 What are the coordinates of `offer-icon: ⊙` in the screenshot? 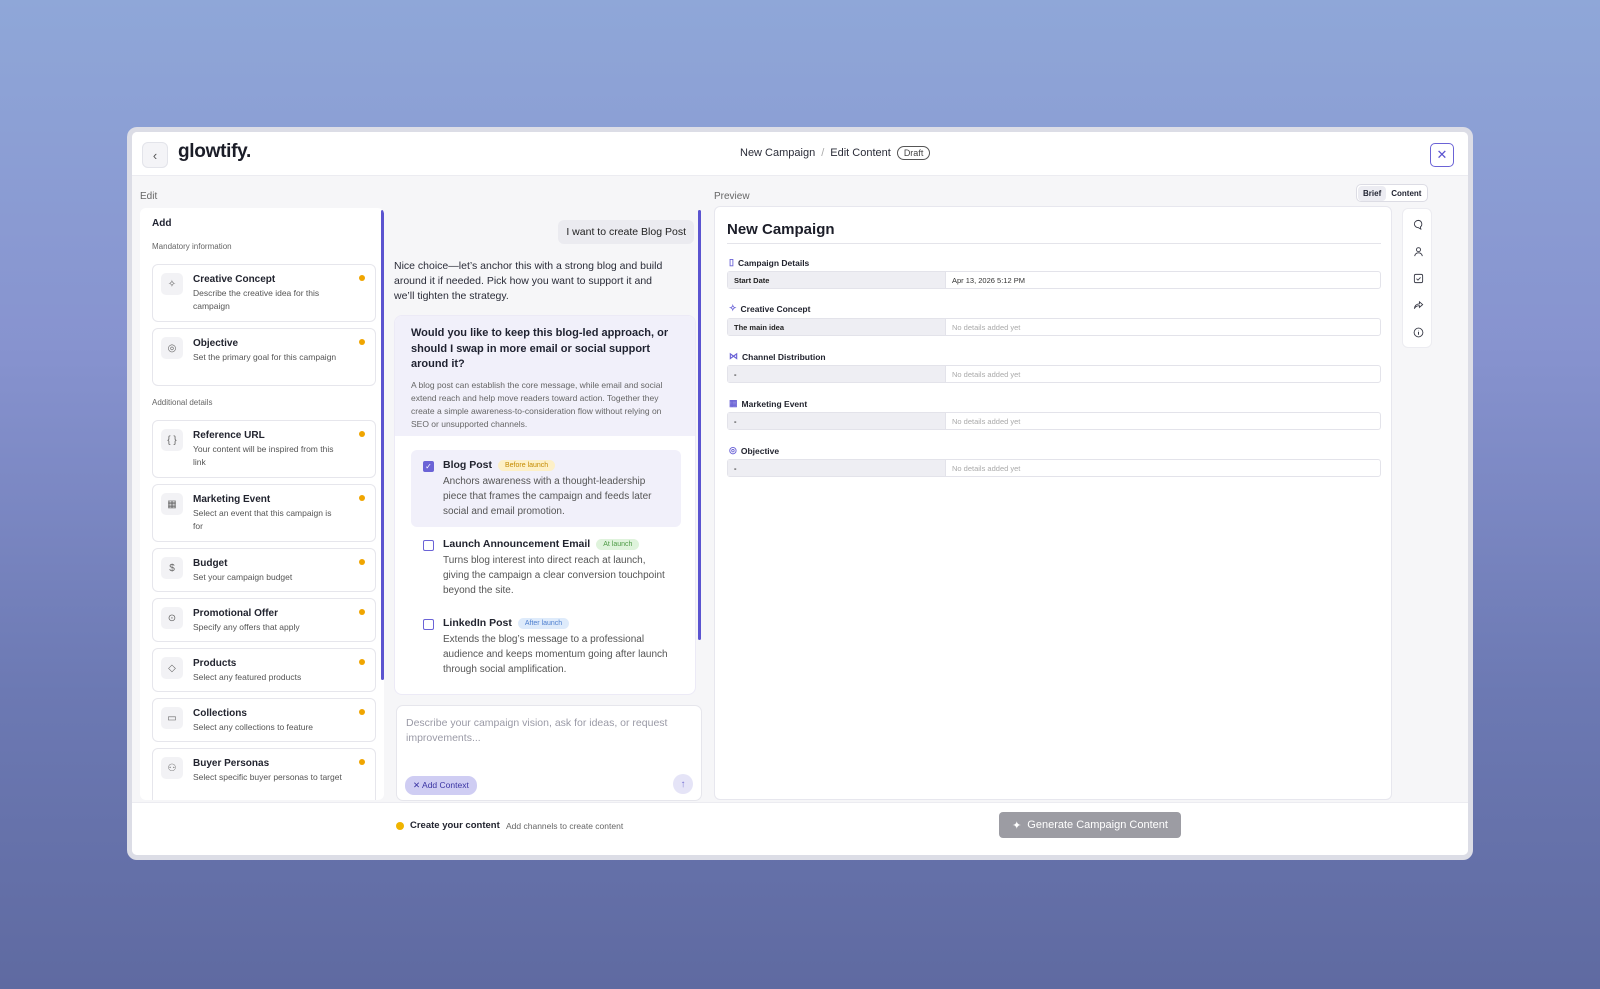 It's located at (172, 618).